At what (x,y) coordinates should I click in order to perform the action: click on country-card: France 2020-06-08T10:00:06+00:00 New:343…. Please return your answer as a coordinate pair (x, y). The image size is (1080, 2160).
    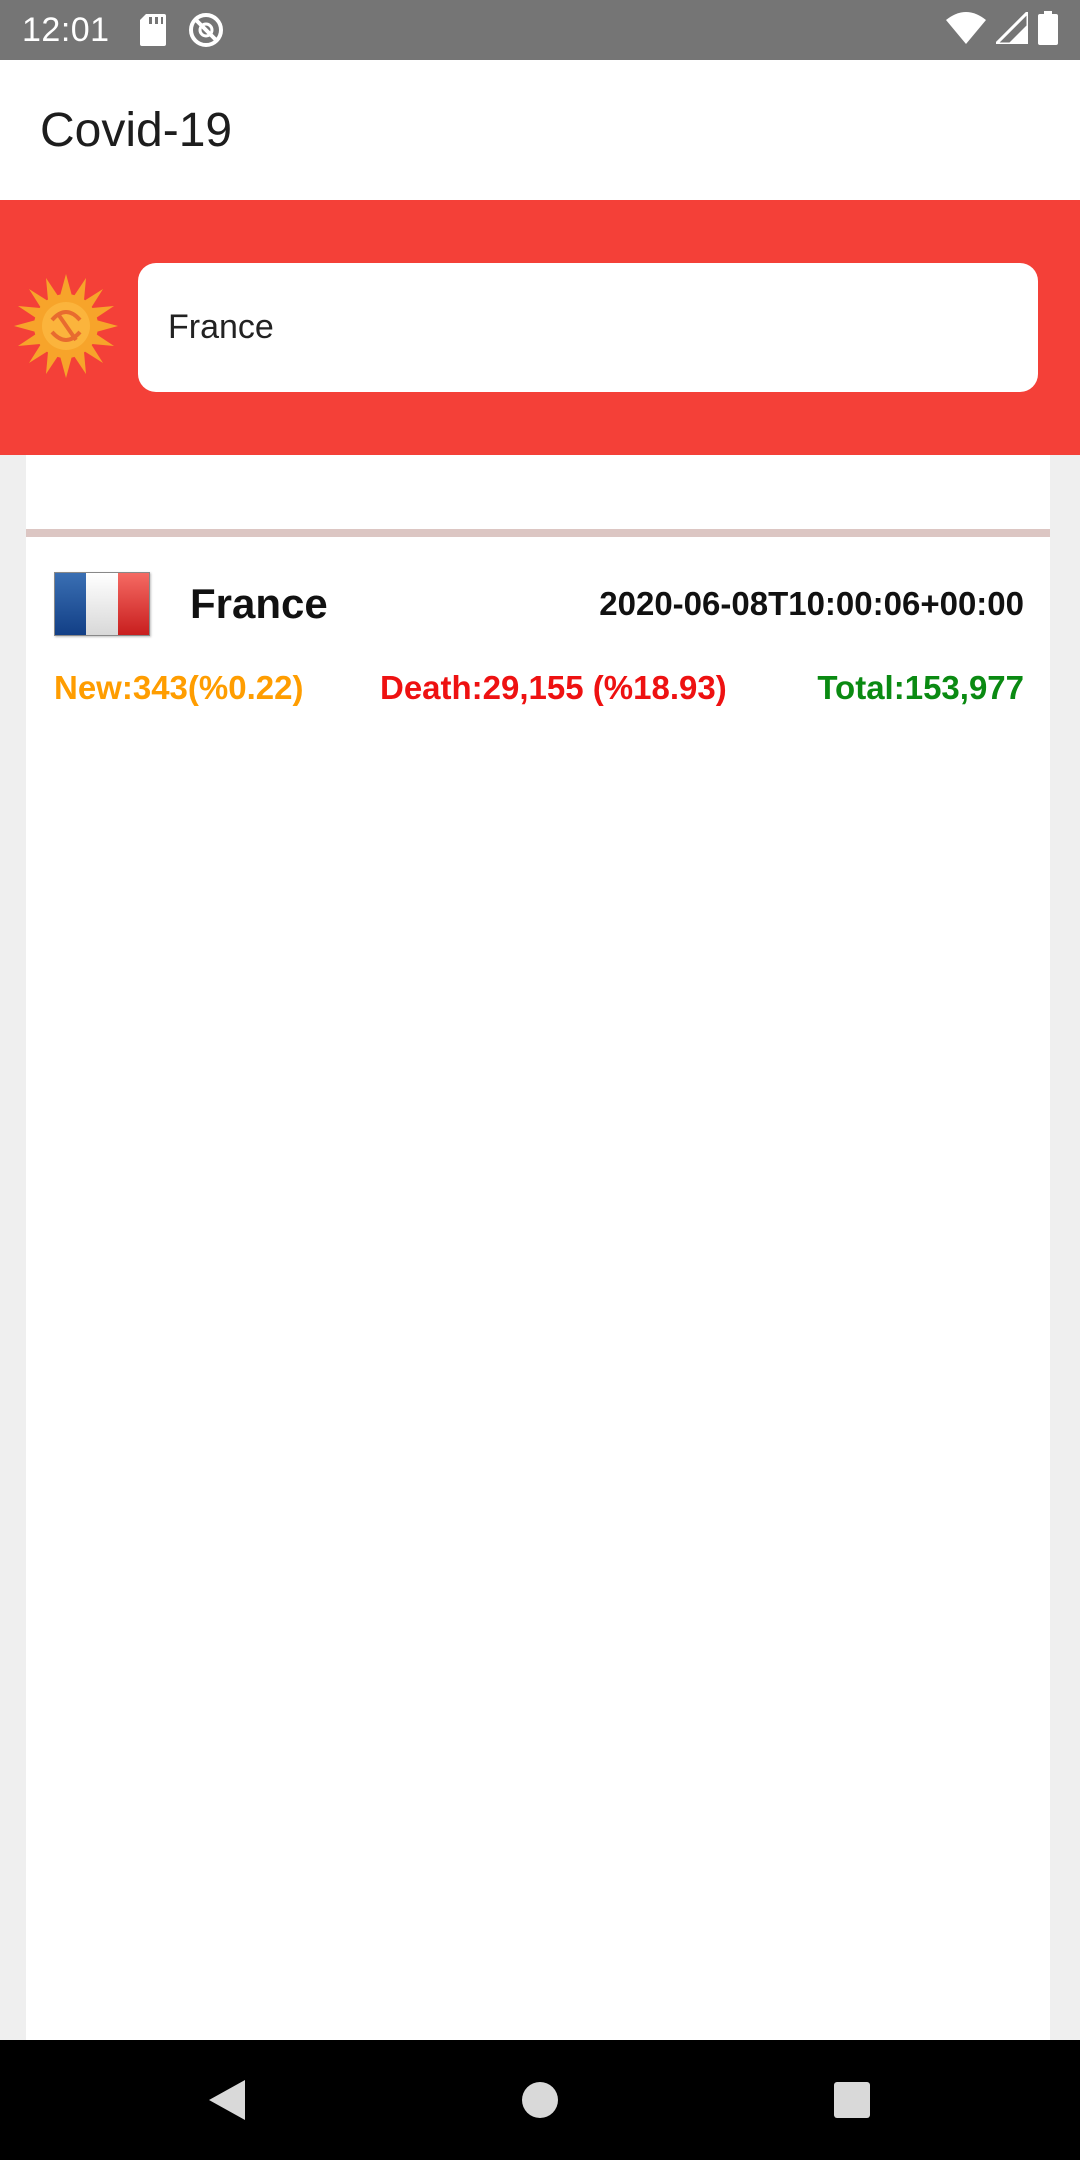
    Looking at the image, I should click on (538, 637).